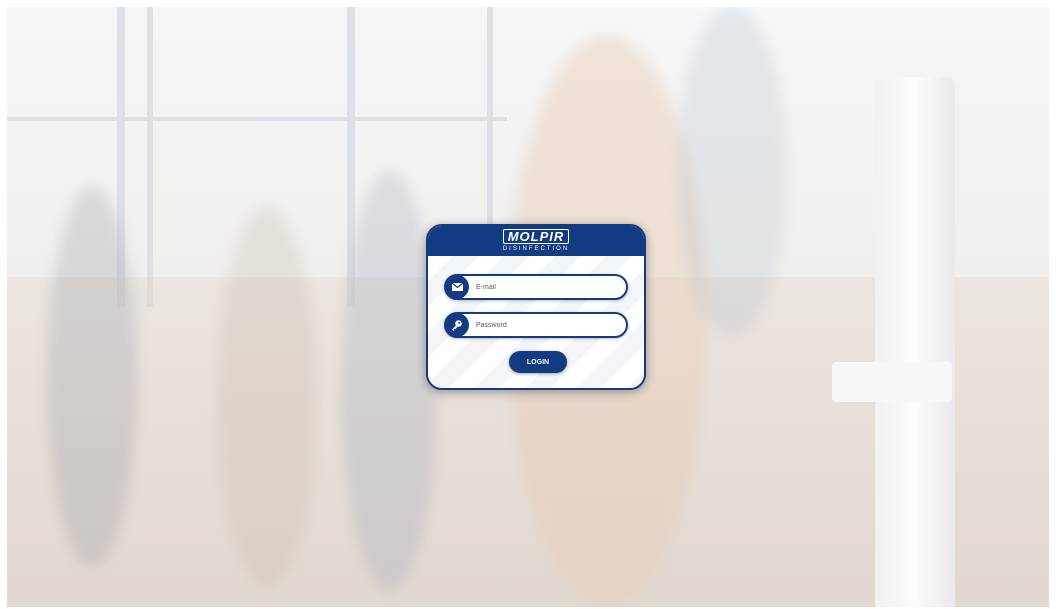  What do you see at coordinates (546, 325) in the screenshot?
I see `password-input` at bounding box center [546, 325].